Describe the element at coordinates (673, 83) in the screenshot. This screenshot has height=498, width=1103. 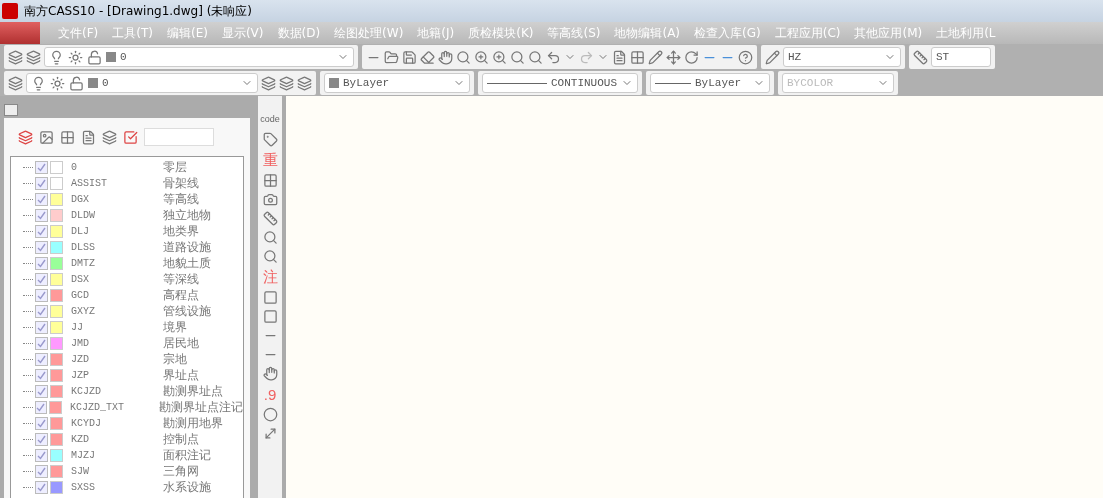
I see `line-sample` at that location.